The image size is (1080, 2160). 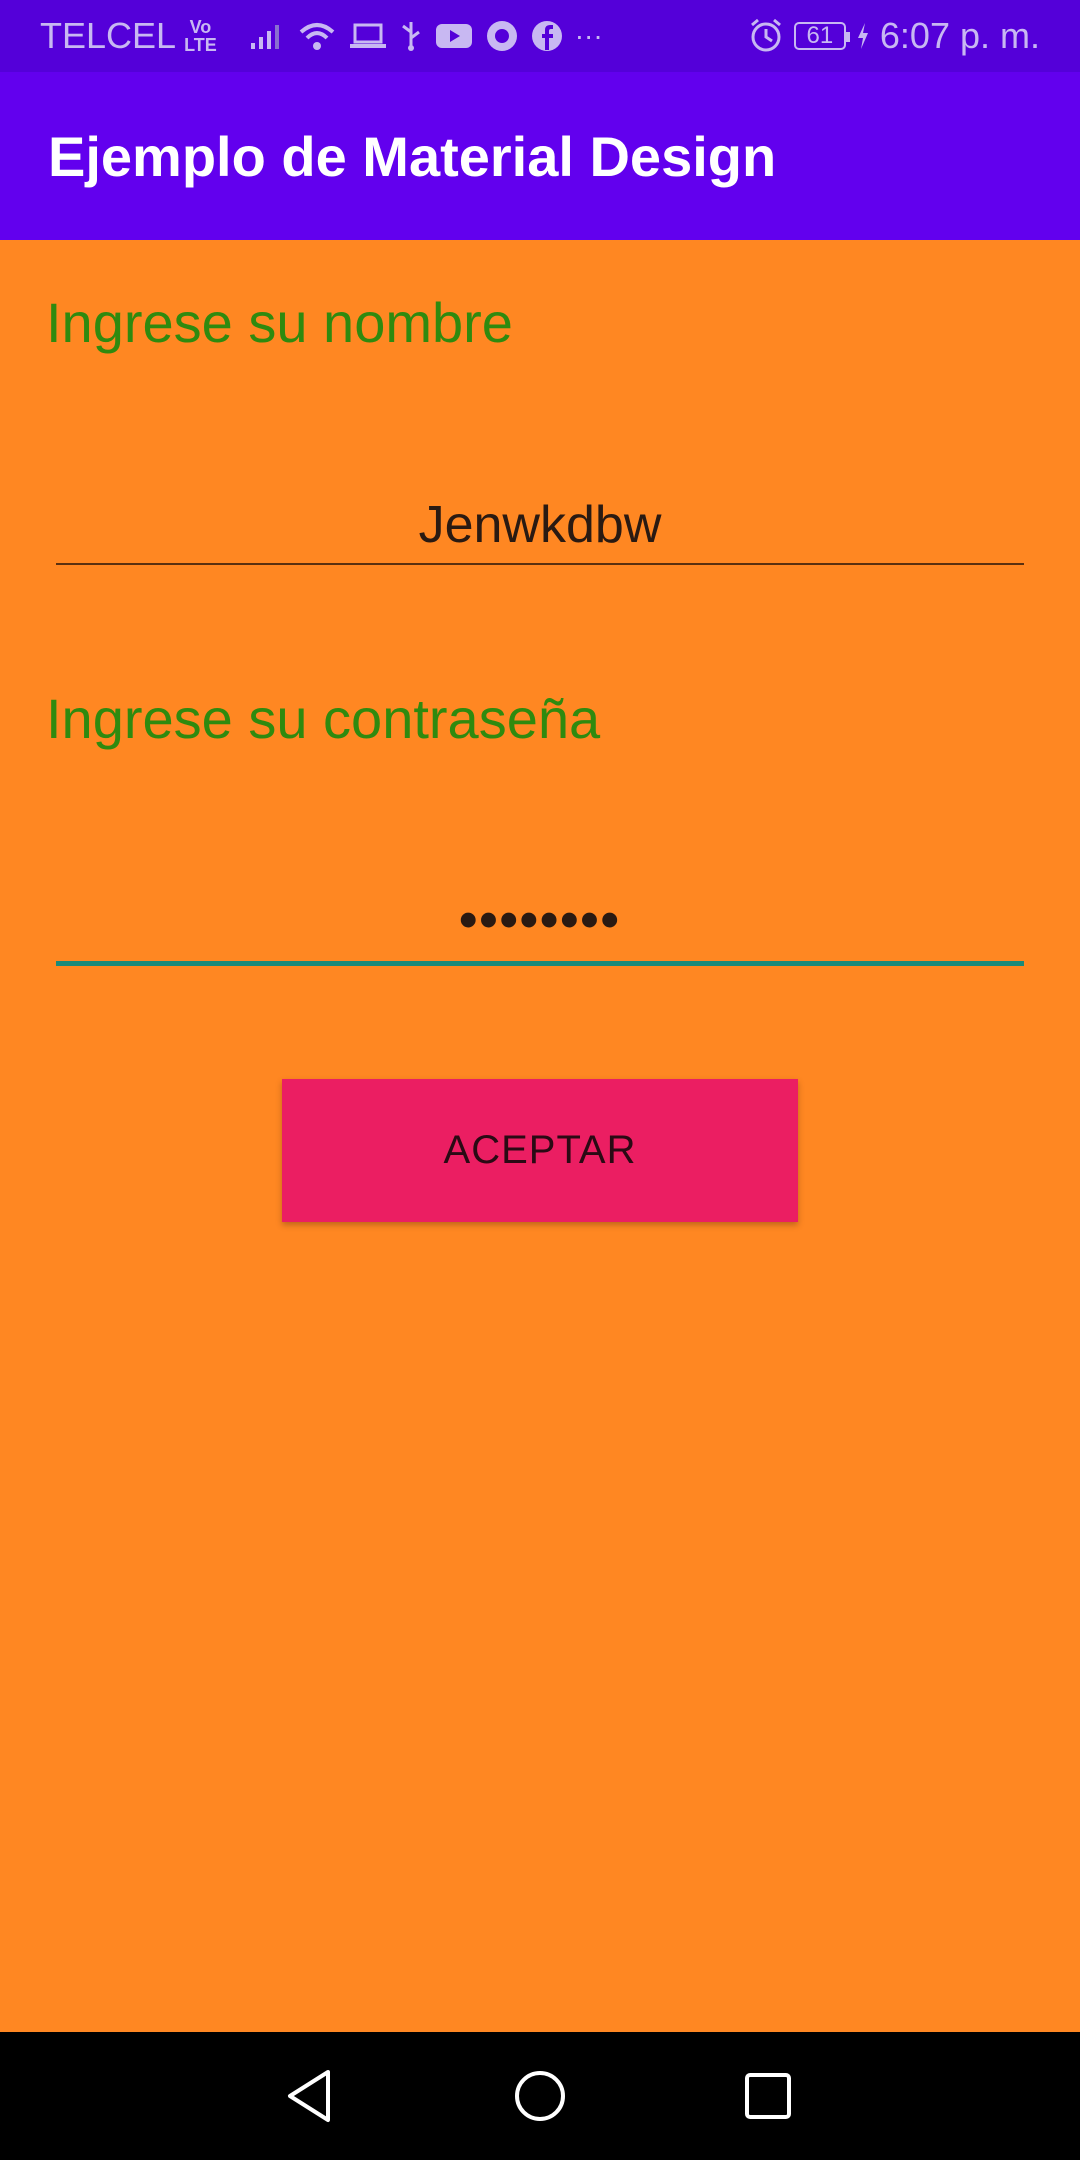 What do you see at coordinates (323, 718) in the screenshot?
I see `password-label: Ingrese su contraseña` at bounding box center [323, 718].